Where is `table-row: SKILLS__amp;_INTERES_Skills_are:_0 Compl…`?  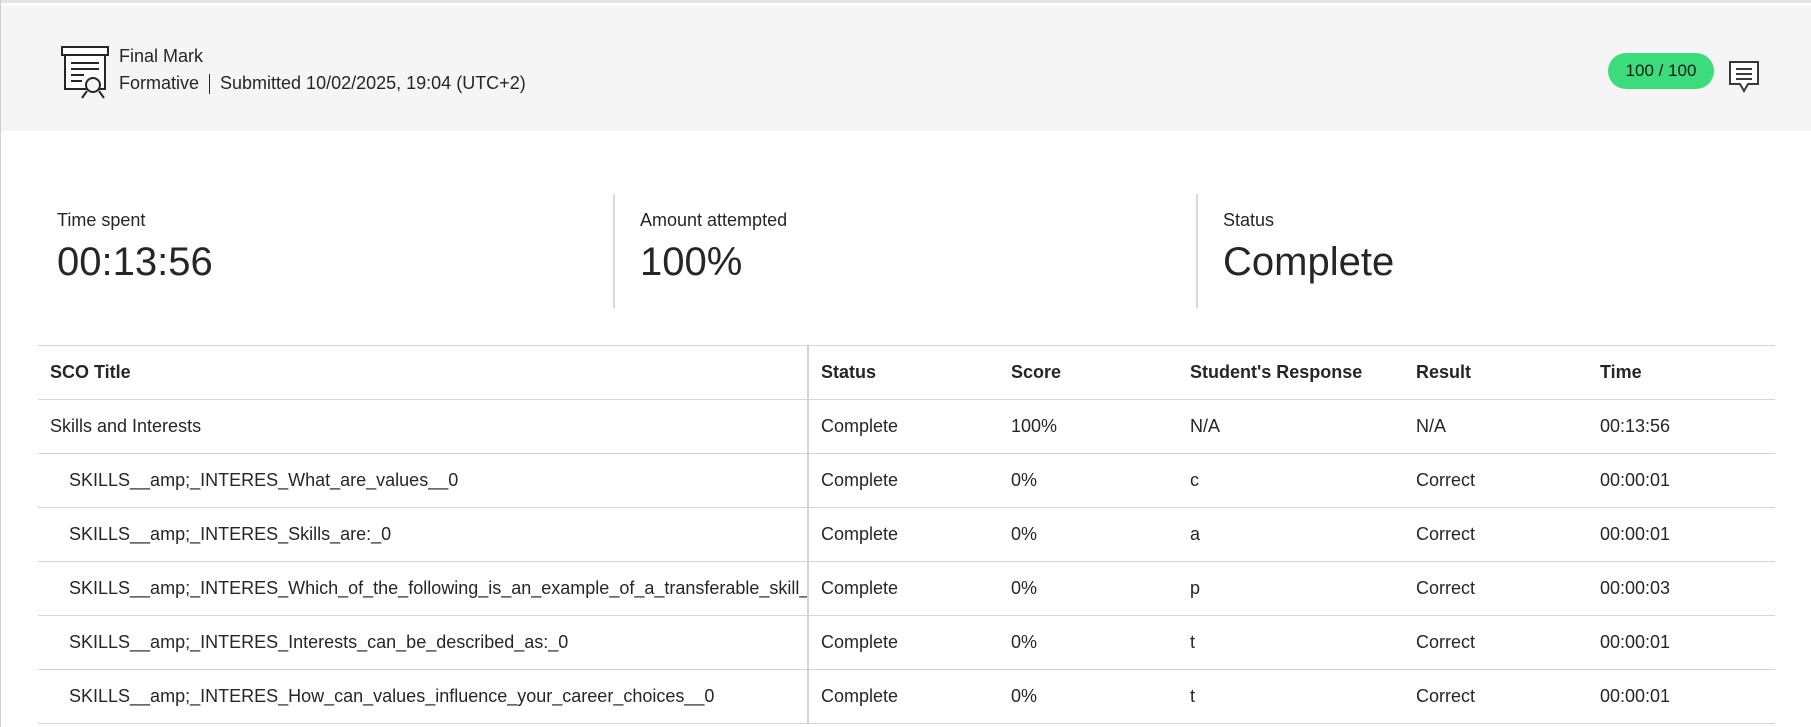 table-row: SKILLS__amp;_INTERES_Skills_are:_0 Compl… is located at coordinates (906, 534).